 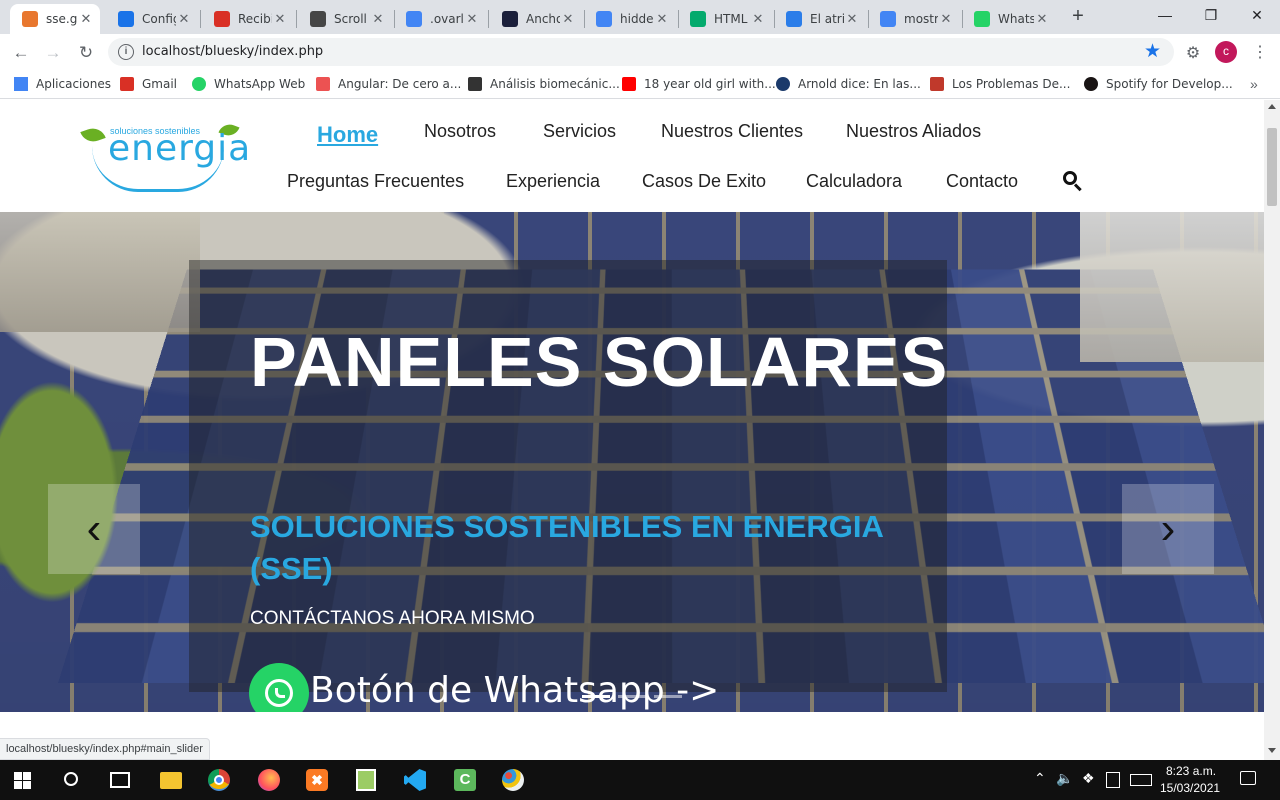 I want to click on slider-next-button: ›, so click(x=1168, y=529).